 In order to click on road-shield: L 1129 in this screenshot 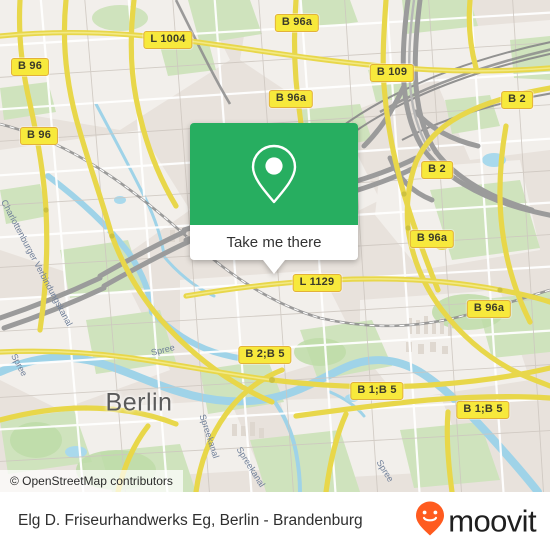, I will do `click(317, 283)`.